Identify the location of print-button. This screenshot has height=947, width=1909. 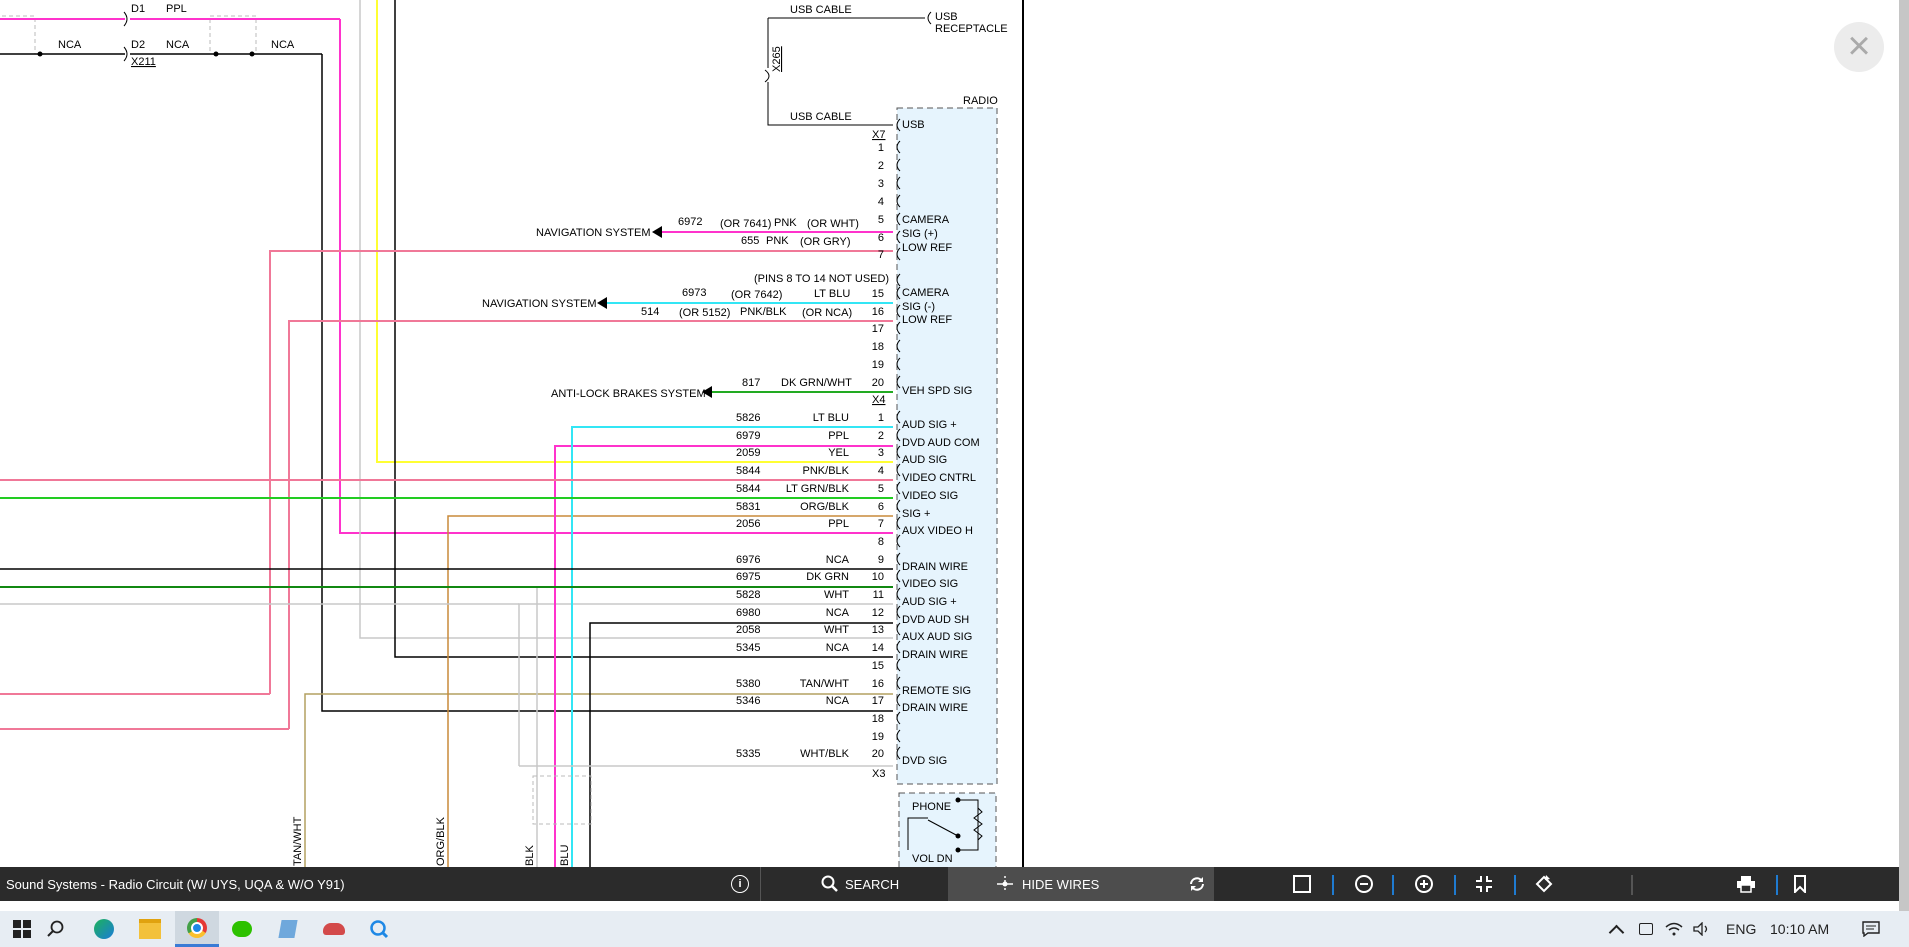
(1746, 884).